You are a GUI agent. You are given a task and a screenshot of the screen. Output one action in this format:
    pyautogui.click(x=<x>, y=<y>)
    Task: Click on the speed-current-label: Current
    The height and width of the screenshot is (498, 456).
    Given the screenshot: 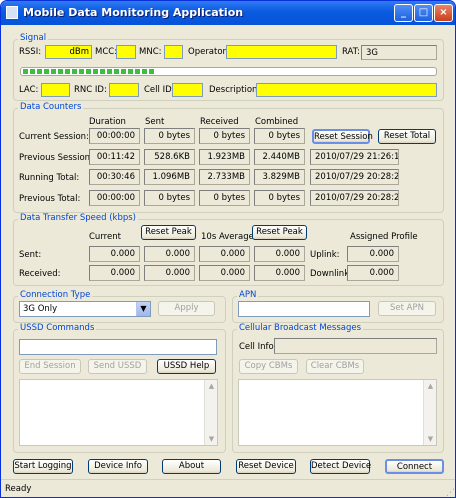 What is the action you would take?
    pyautogui.click(x=105, y=237)
    